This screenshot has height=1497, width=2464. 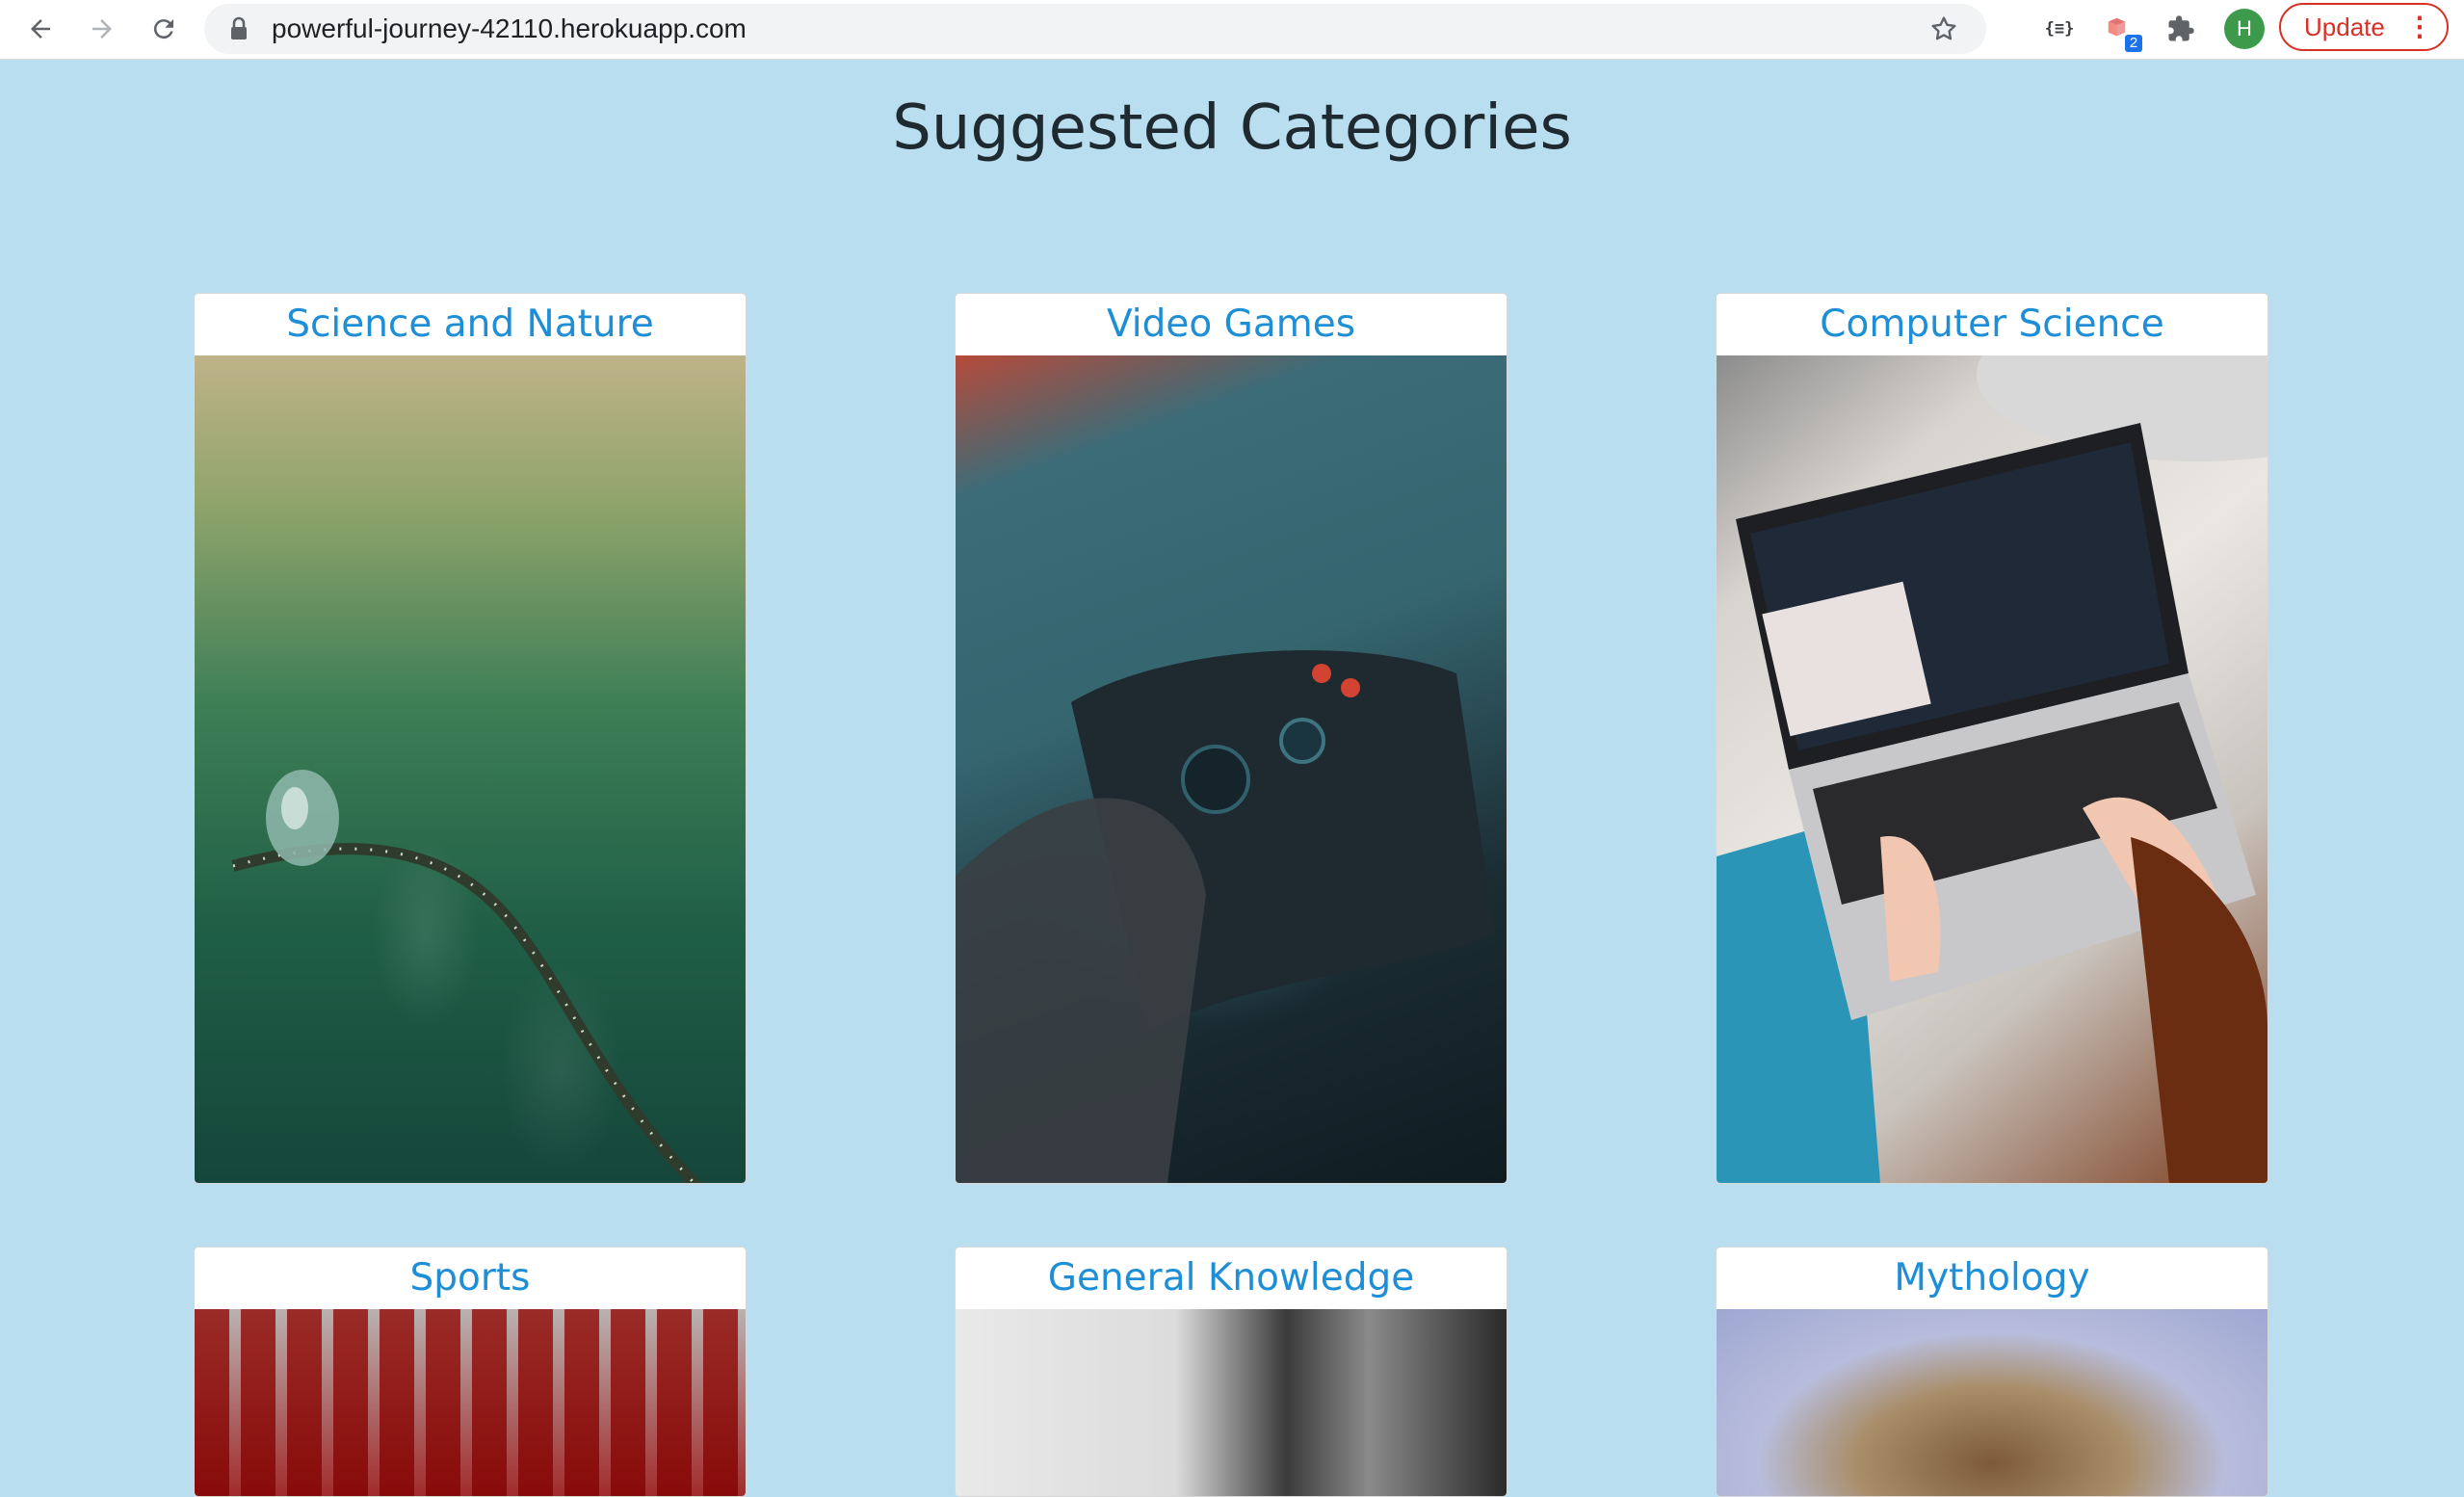 I want to click on forward-button, so click(x=102, y=29).